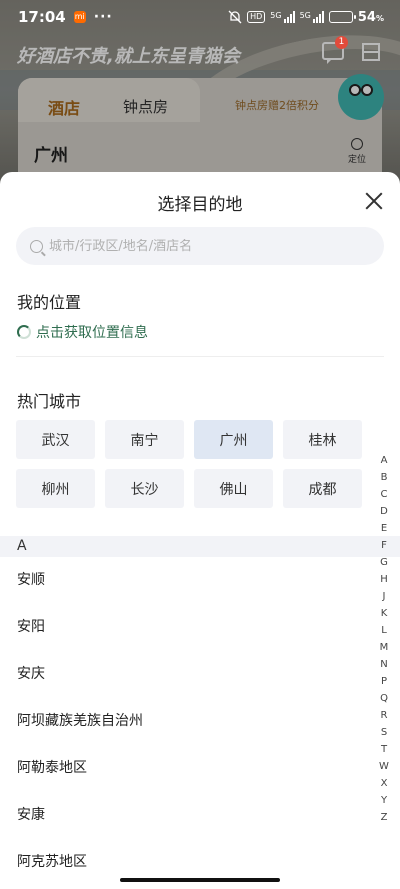 Image resolution: width=400 pixels, height=889 pixels. What do you see at coordinates (312, 17) in the screenshot?
I see `signal-icon-sim2: 5G` at bounding box center [312, 17].